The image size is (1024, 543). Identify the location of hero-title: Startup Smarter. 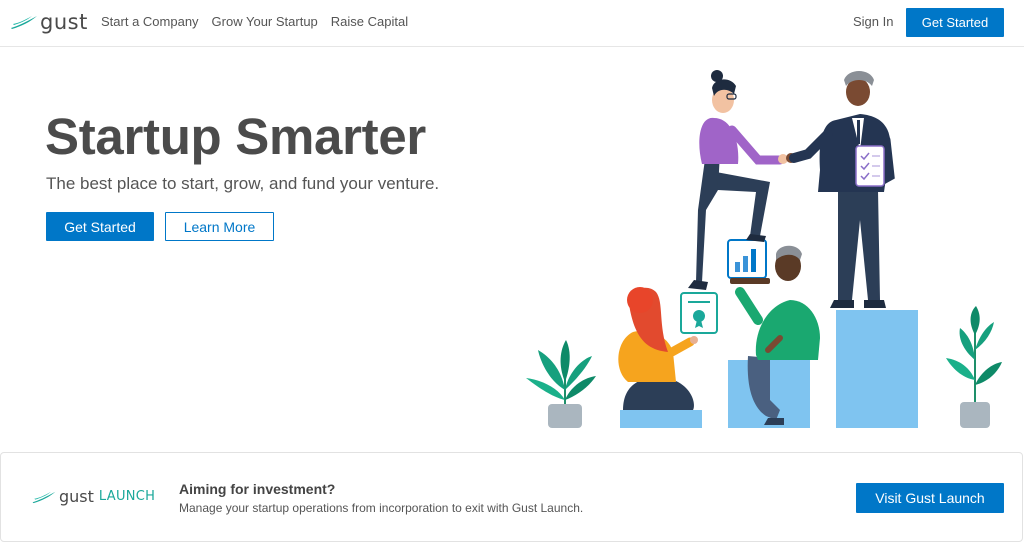
(235, 136).